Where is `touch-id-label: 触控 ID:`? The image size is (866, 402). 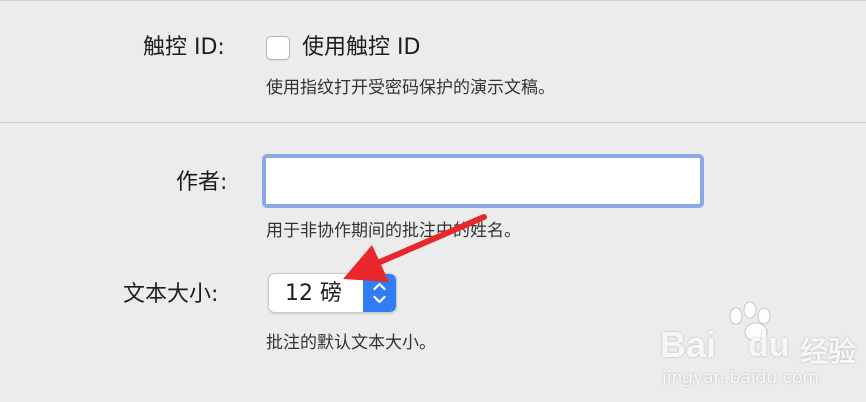
touch-id-label: 触控 ID: is located at coordinates (184, 47).